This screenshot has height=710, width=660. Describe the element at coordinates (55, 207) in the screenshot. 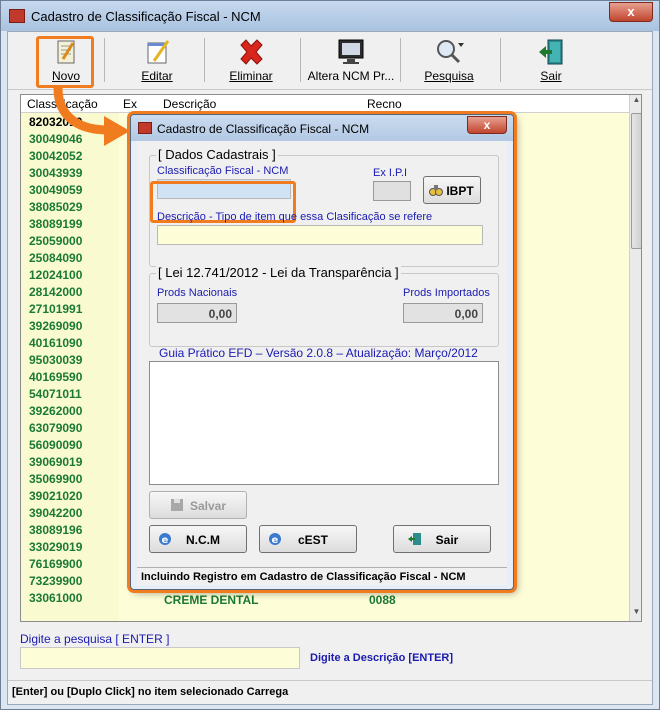

I see `grid-cell-classificacao: 38085029` at that location.